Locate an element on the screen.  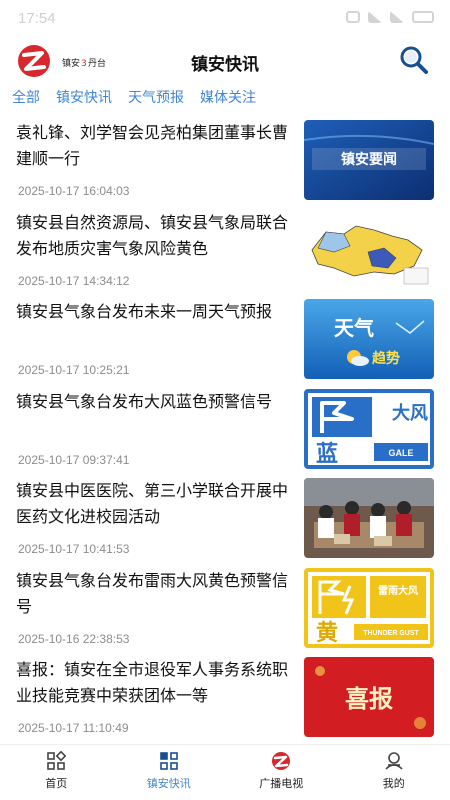
news-title: 镇安县中医医院、第三小学联合开展中医药文化进校园活动 is located at coordinates (152, 503).